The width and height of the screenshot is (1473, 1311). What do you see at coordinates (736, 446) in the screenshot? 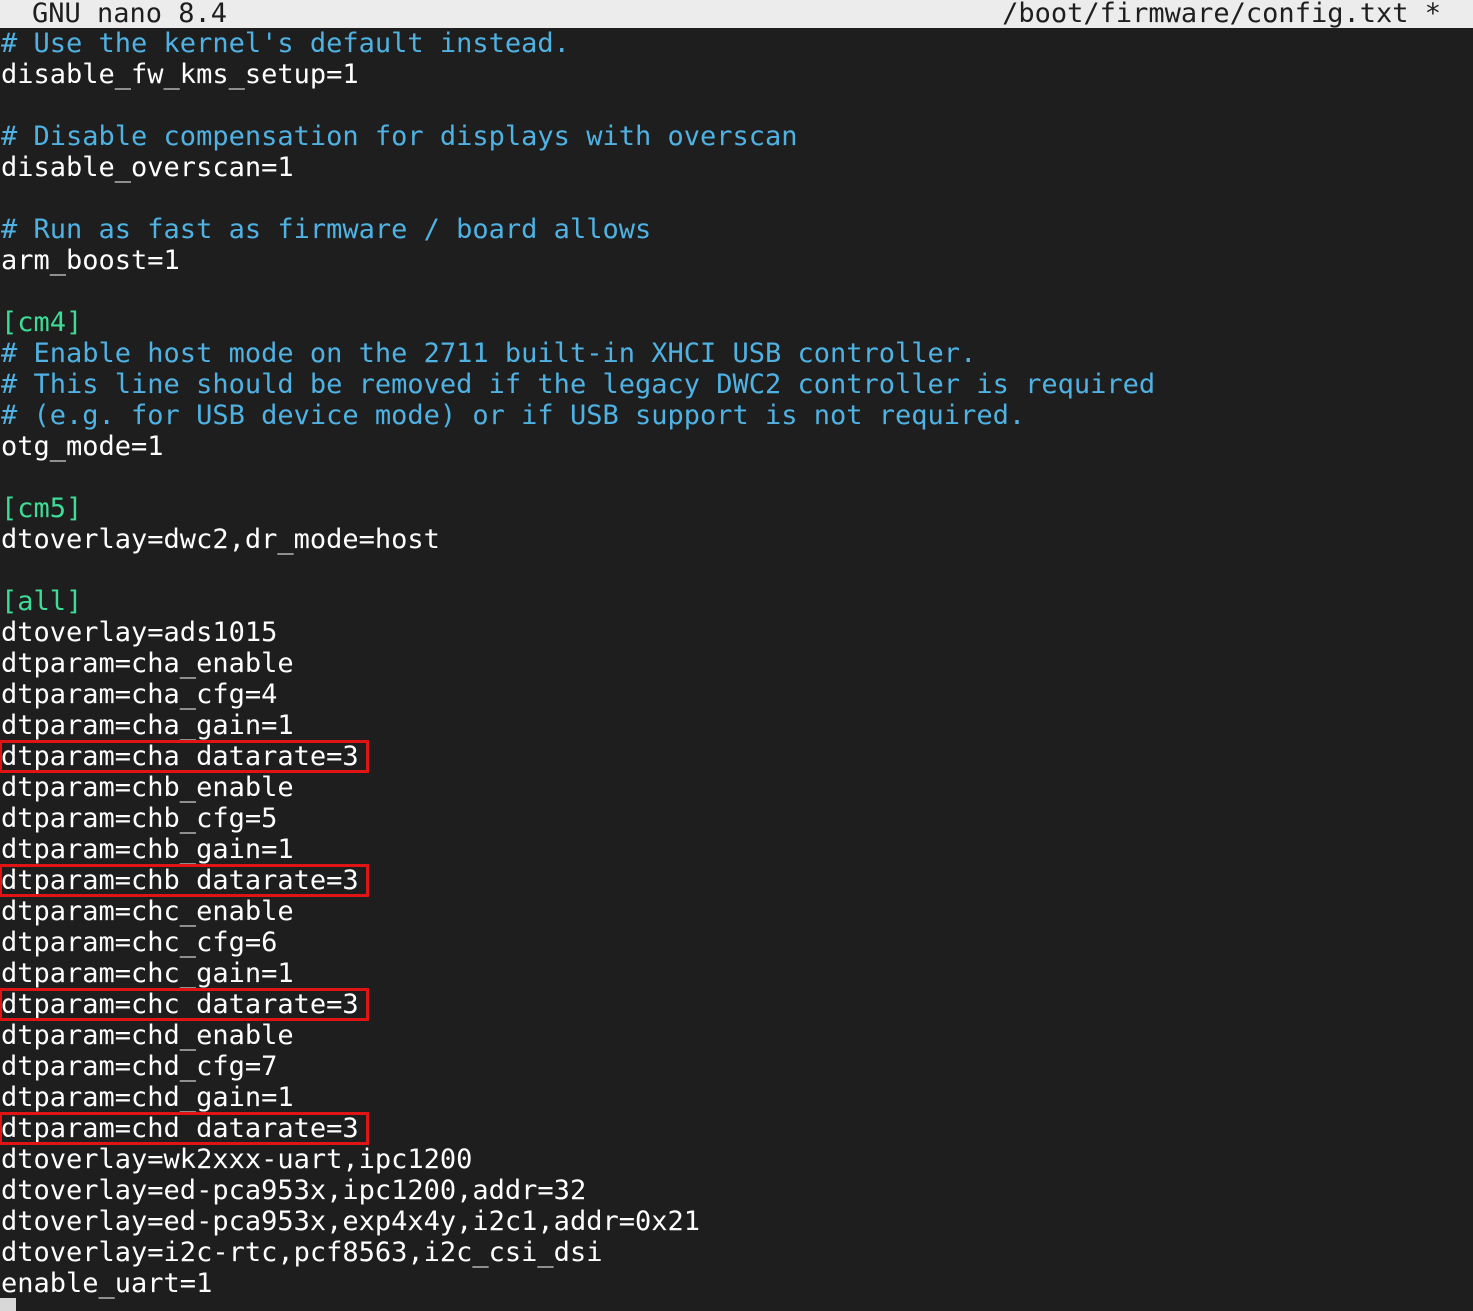
I see `config-line: otg_mode=1` at bounding box center [736, 446].